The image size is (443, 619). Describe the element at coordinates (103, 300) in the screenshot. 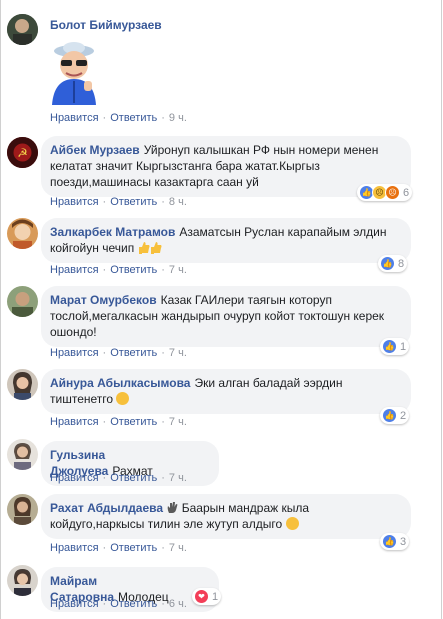

I see `comment-author: Марат Омурбеков` at that location.